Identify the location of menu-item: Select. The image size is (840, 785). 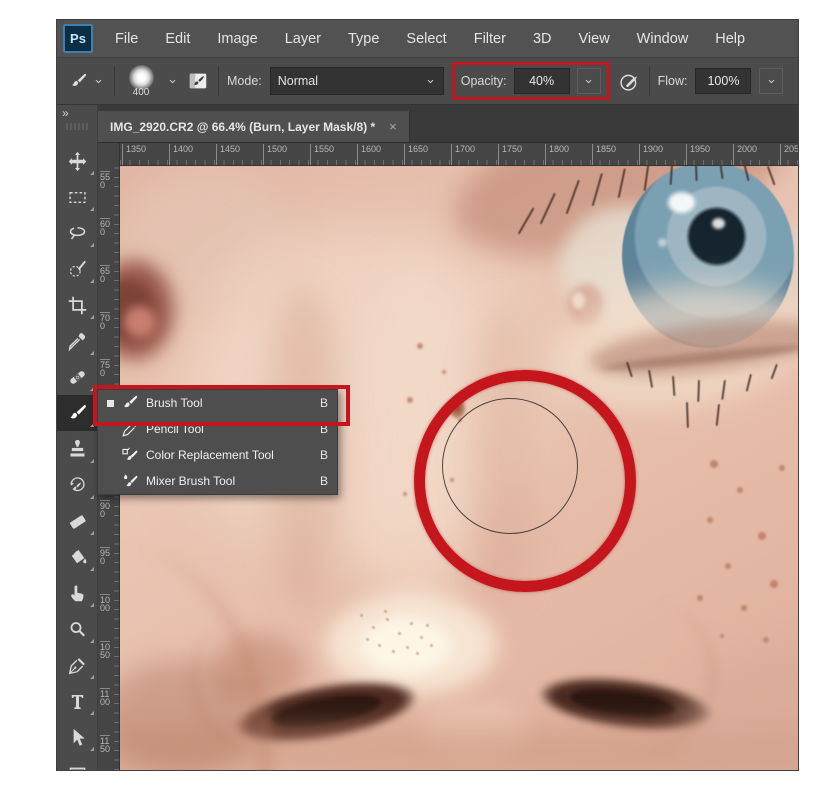
(426, 39).